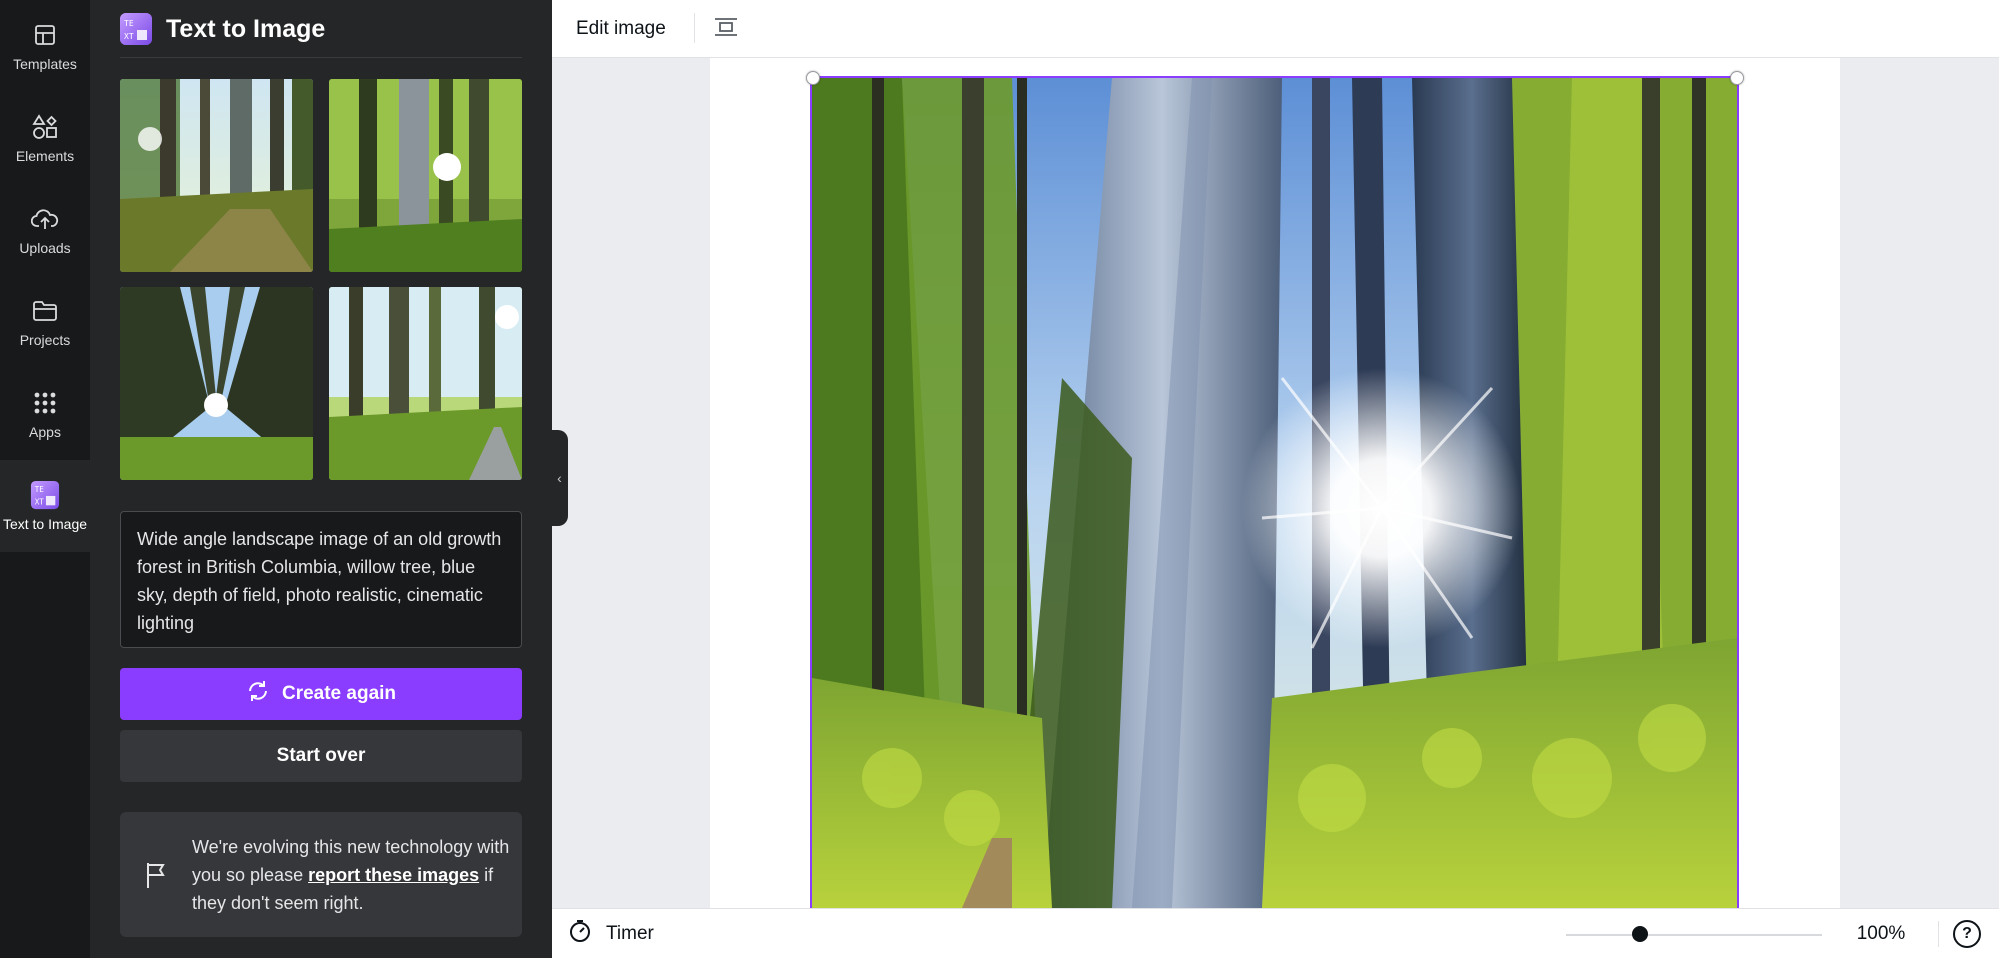 Image resolution: width=1999 pixels, height=958 pixels. I want to click on rail-item-label: Projects, so click(45, 340).